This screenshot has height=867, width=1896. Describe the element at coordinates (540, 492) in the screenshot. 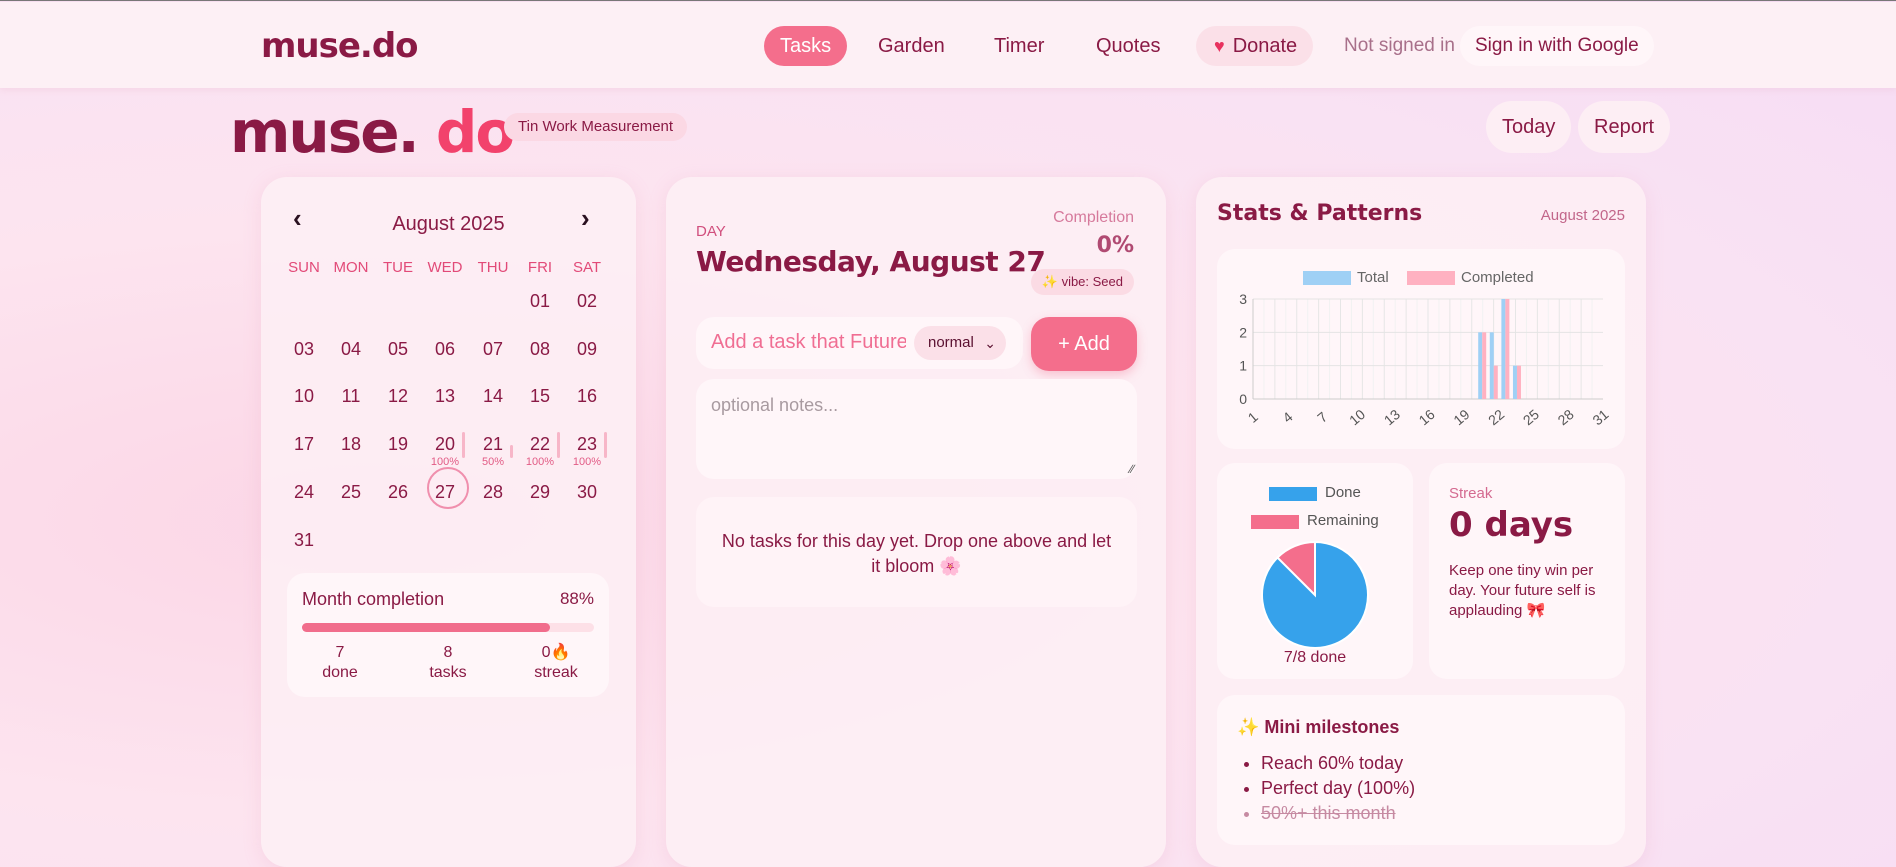

I see `calendar-day: 29` at that location.